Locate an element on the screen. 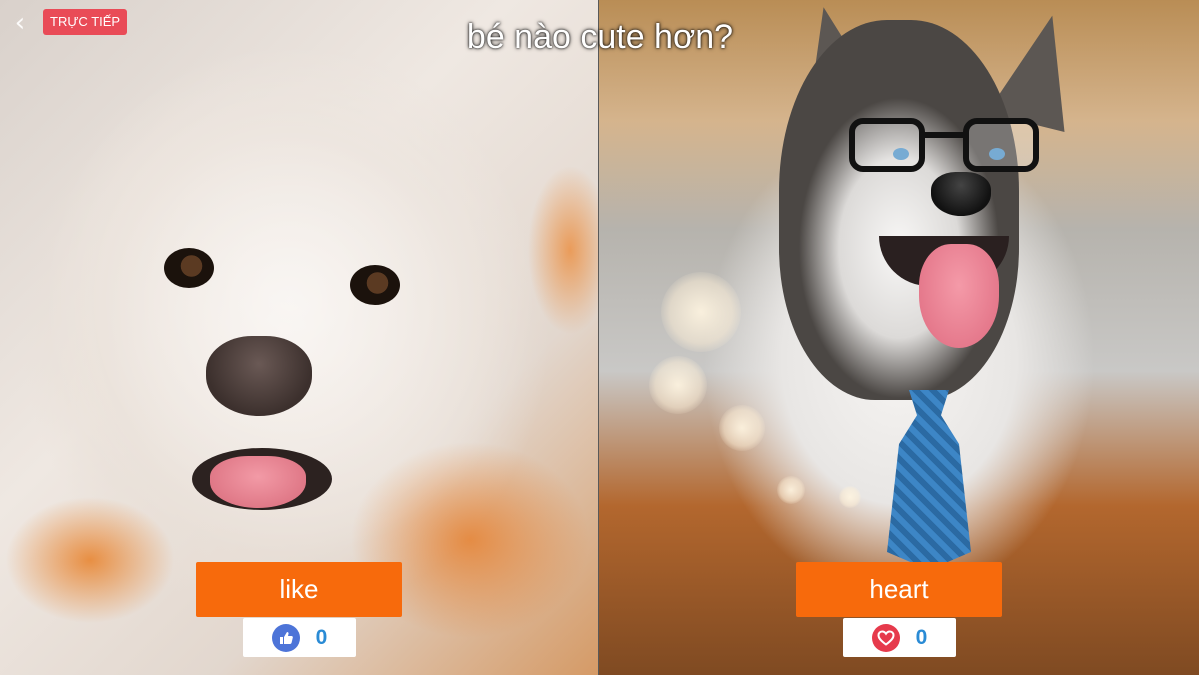  chevron-left-icon: ‹ is located at coordinates (20, 23).